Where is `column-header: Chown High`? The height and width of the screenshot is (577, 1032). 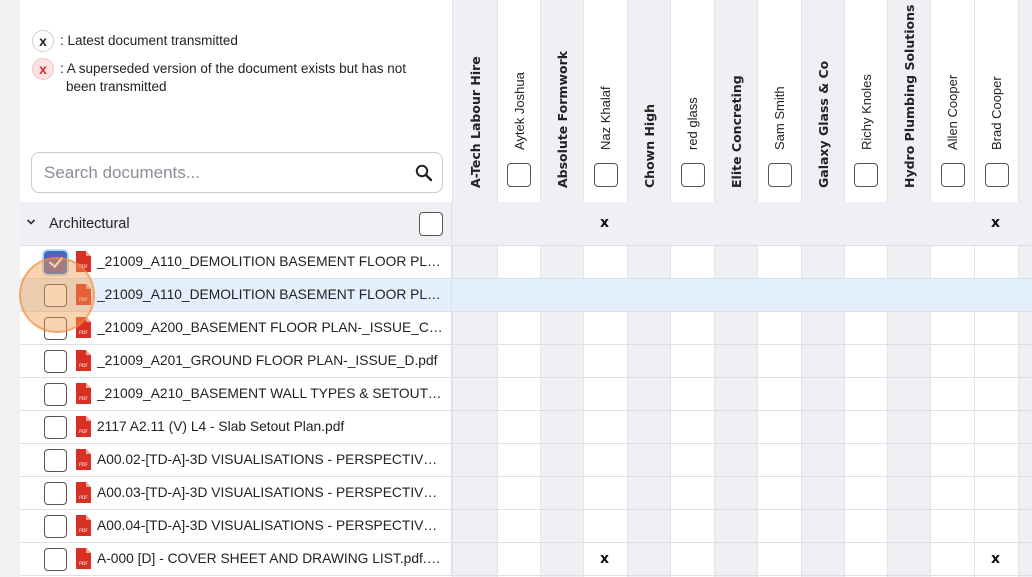
column-header: Chown High is located at coordinates (649, 100).